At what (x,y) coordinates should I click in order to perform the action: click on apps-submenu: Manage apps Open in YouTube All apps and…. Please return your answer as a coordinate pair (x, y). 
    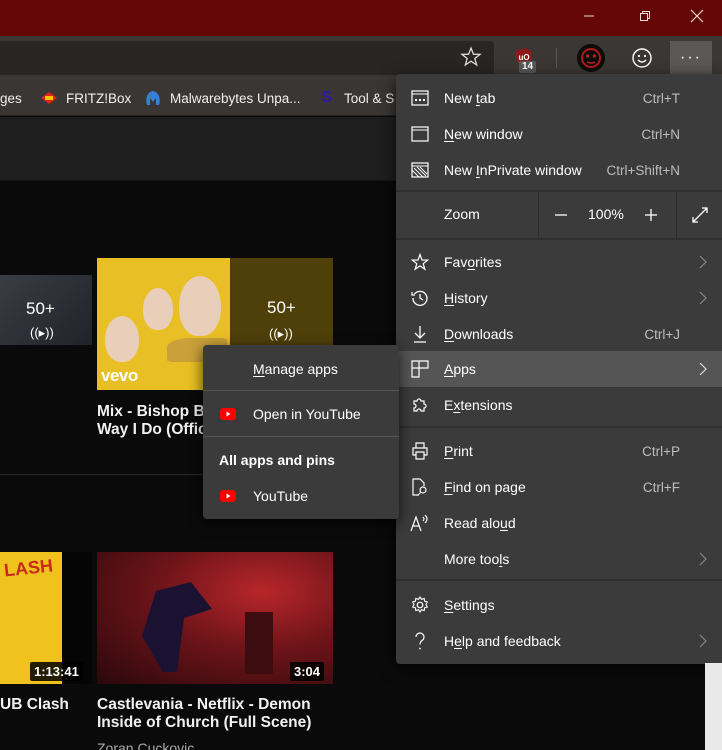
    Looking at the image, I should click on (301, 432).